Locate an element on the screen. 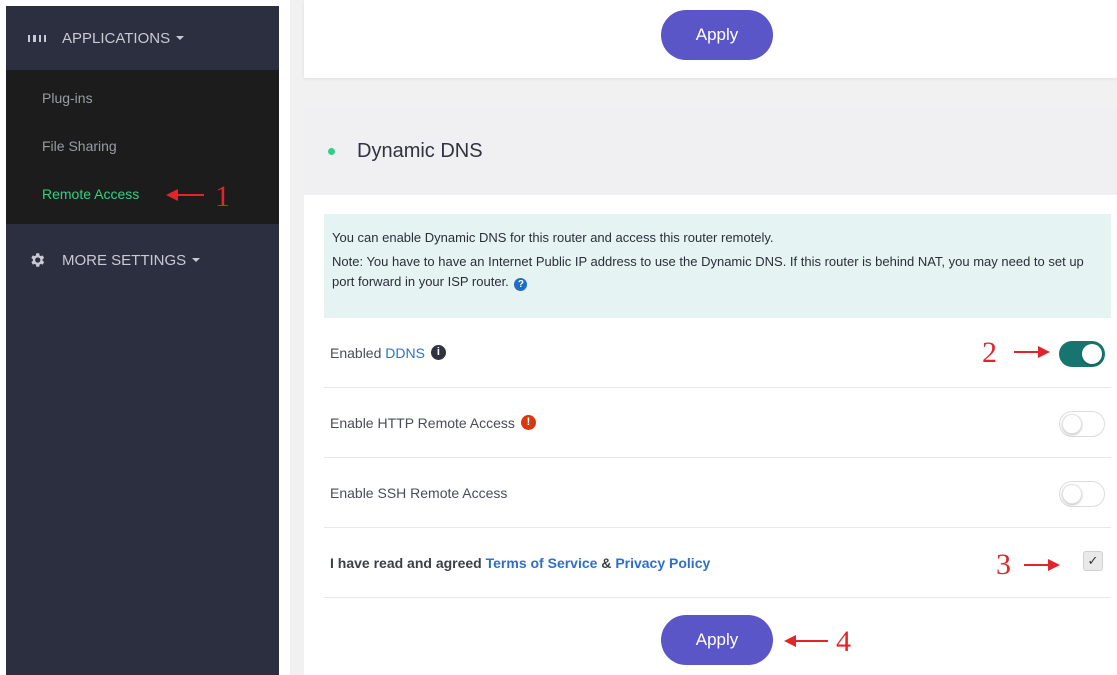 This screenshot has height=675, width=1117. nav-applications-label: APPLICATIONS is located at coordinates (116, 38).